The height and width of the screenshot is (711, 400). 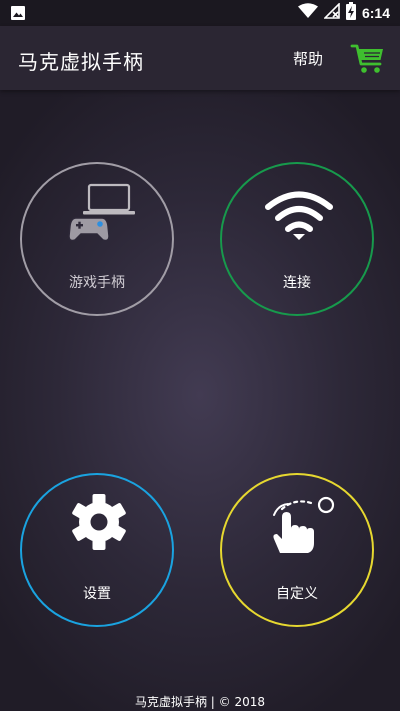 What do you see at coordinates (343, 13) in the screenshot?
I see `status-icons: 6:14` at bounding box center [343, 13].